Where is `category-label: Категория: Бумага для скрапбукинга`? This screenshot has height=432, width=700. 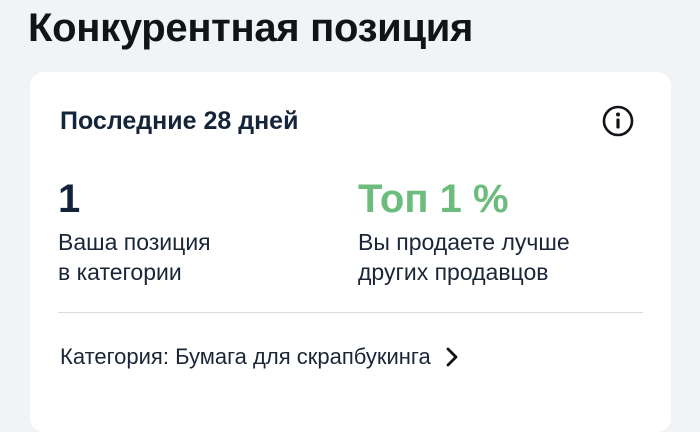
category-label: Категория: Бумага для скрапбукинга is located at coordinates (245, 356).